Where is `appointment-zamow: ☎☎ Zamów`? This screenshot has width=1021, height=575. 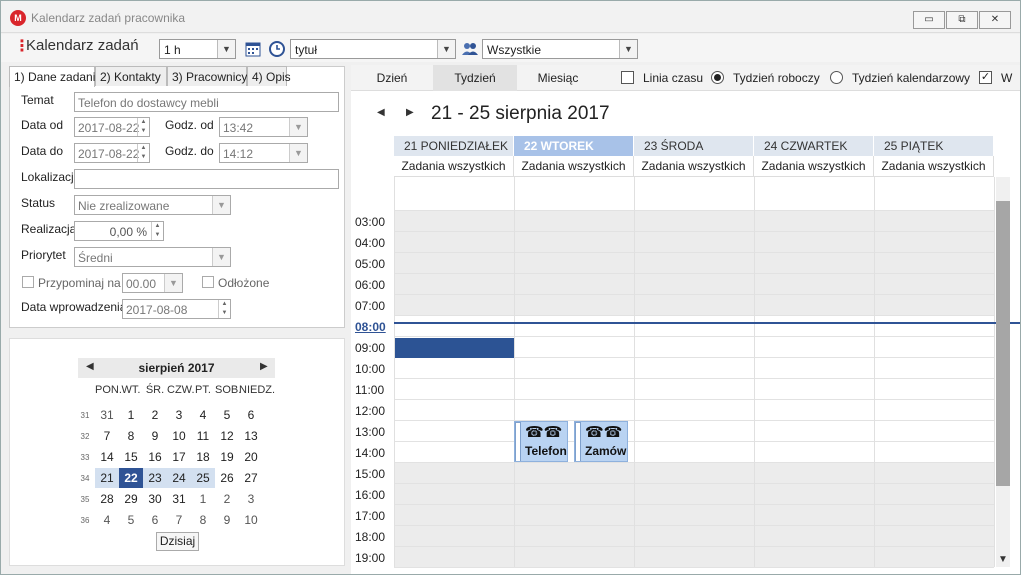
appointment-zamow: ☎☎ Zamów is located at coordinates (601, 441).